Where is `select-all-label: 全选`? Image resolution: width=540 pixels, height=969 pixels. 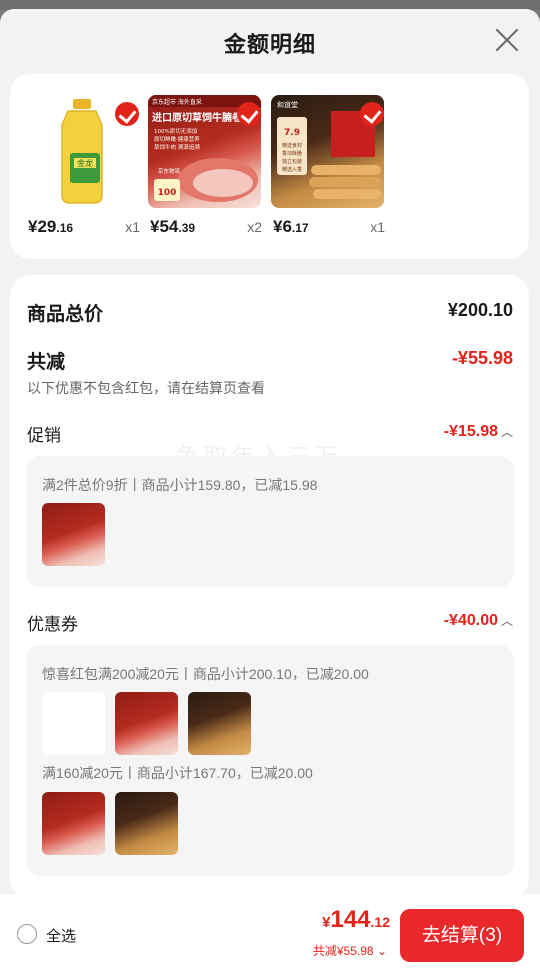 select-all-label: 全选 is located at coordinates (61, 935).